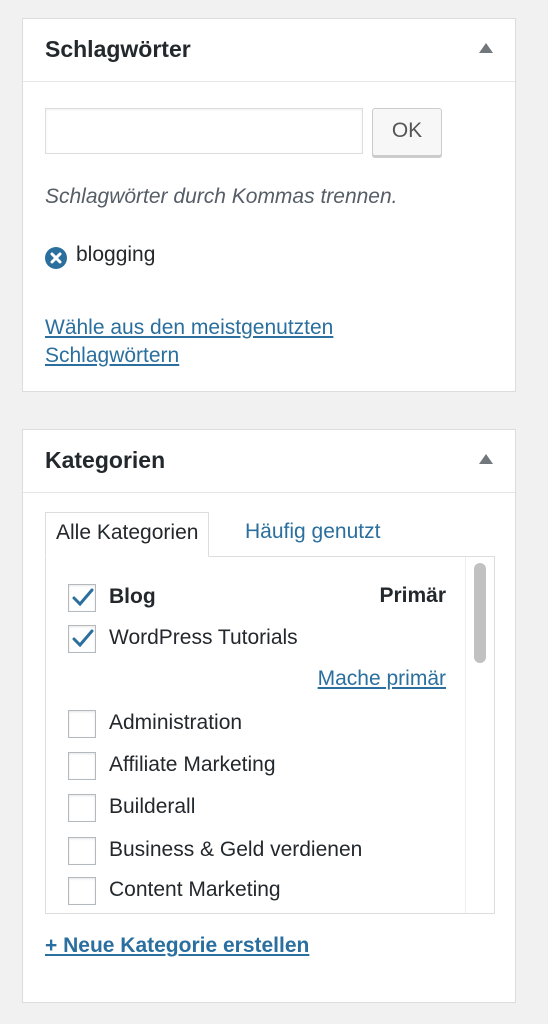  Describe the element at coordinates (118, 49) in the screenshot. I see `tags-panel-title: Schlagwörter` at that location.